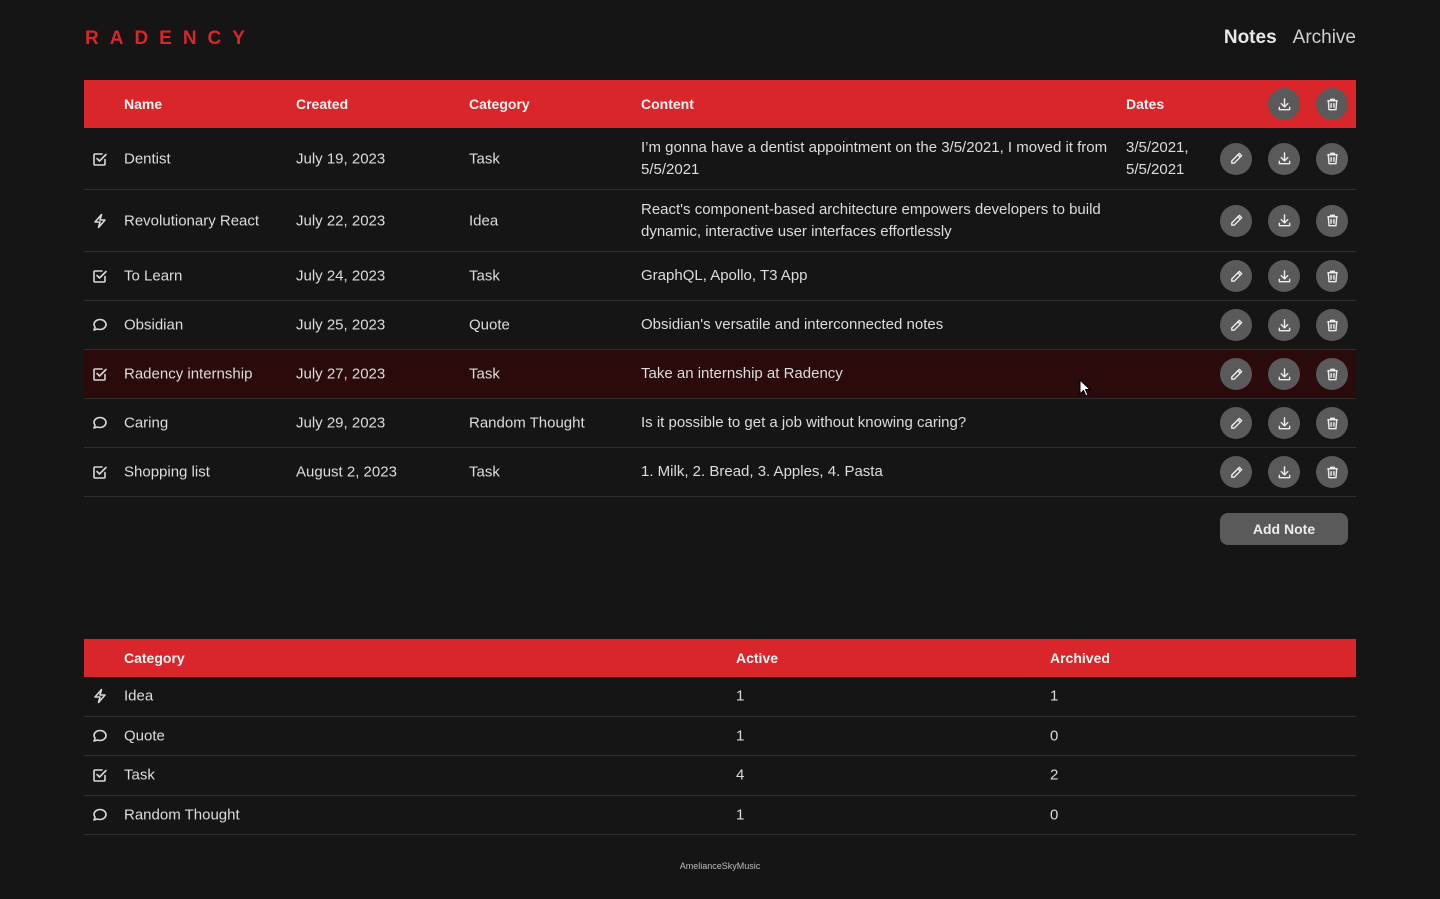 The width and height of the screenshot is (1440, 899). Describe the element at coordinates (720, 866) in the screenshot. I see `footer-credit: AmelianceSkyMusic` at that location.